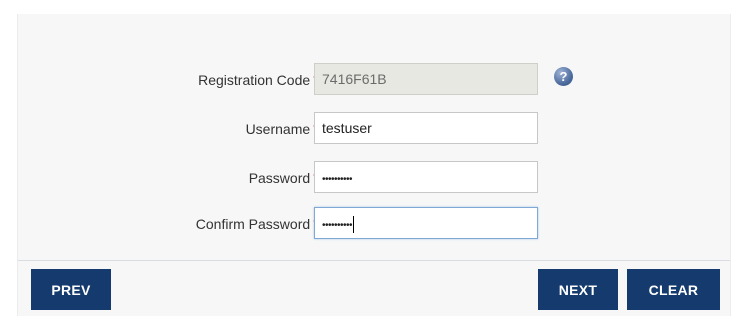  Describe the element at coordinates (257, 224) in the screenshot. I see `confirm-password-label: Confirm Password*` at that location.